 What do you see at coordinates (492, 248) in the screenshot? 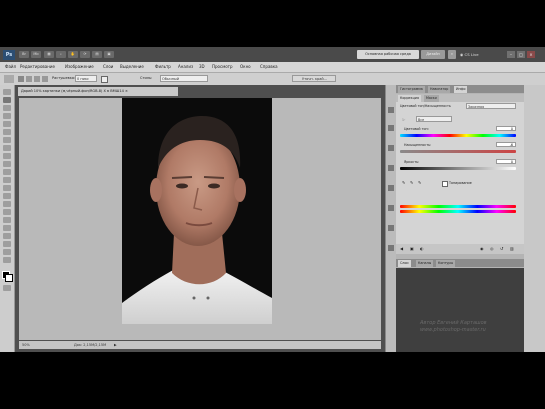
I see `view-previous-icon: ◎` at bounding box center [492, 248].